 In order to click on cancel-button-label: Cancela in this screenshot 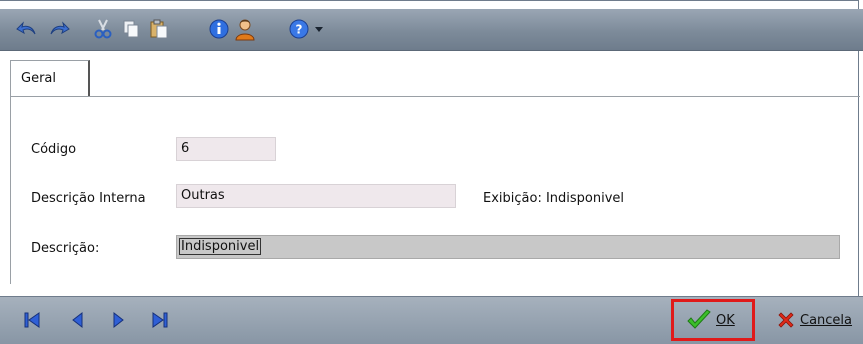, I will do `click(826, 320)`.